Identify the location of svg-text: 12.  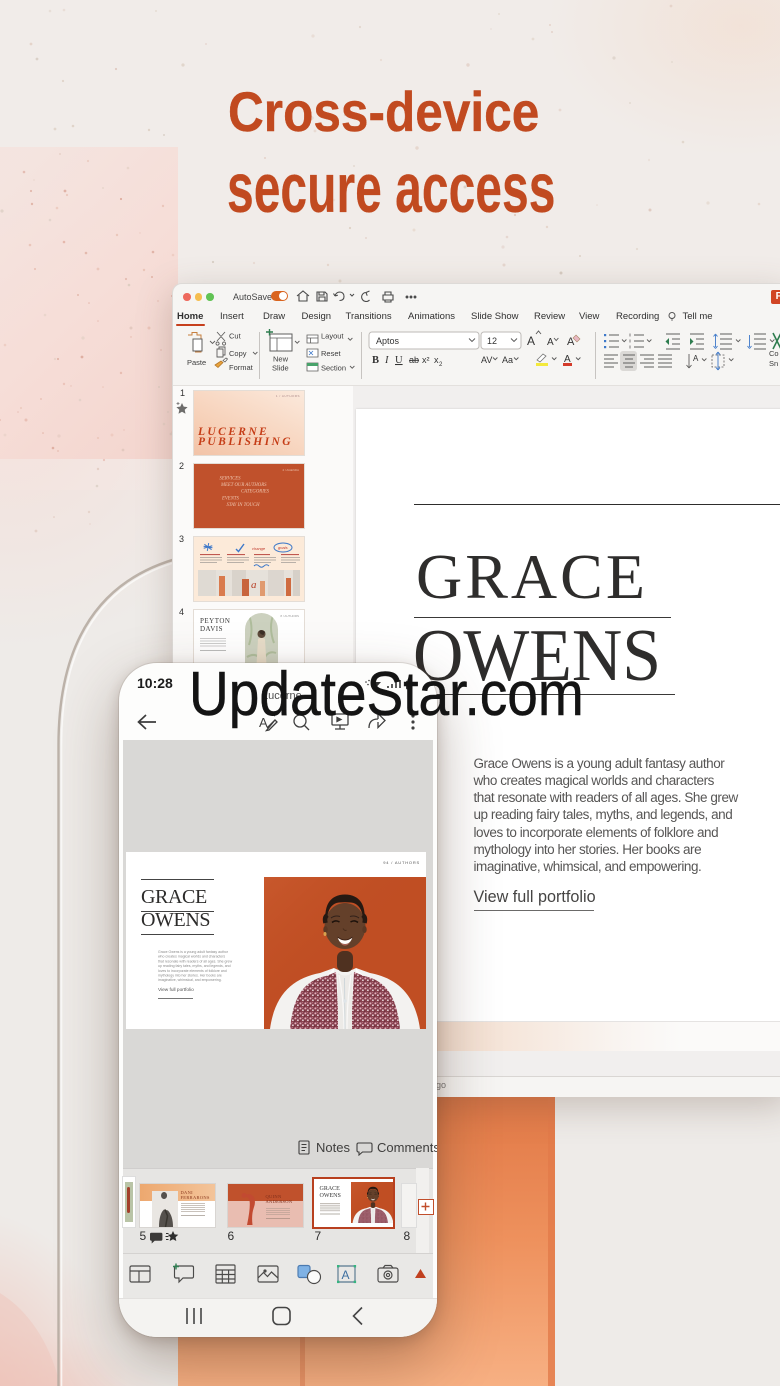
(492, 341).